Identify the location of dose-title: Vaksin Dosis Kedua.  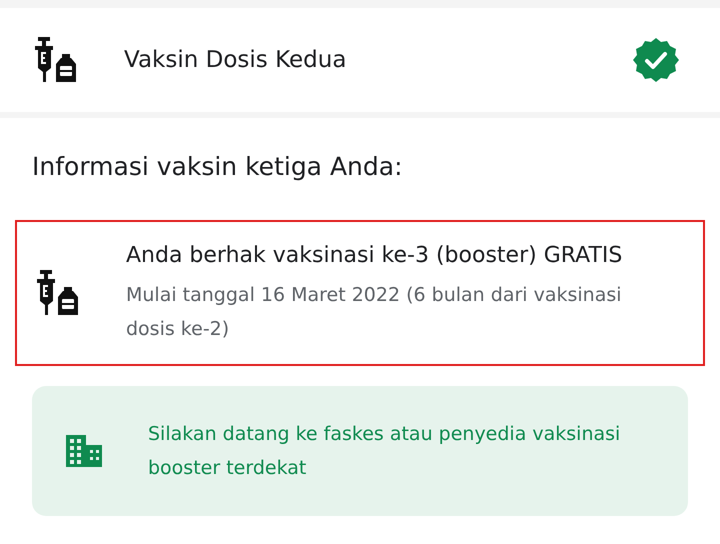
(236, 60).